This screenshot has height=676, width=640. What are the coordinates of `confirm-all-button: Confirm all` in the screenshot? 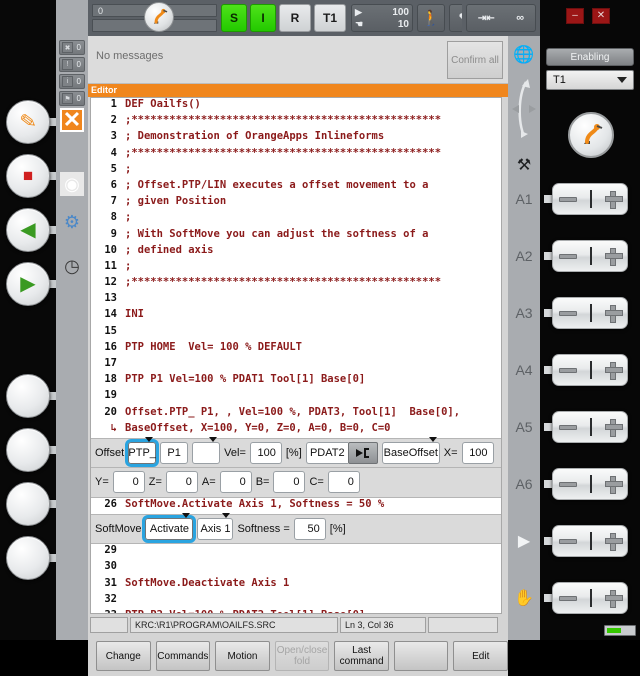 It's located at (475, 60).